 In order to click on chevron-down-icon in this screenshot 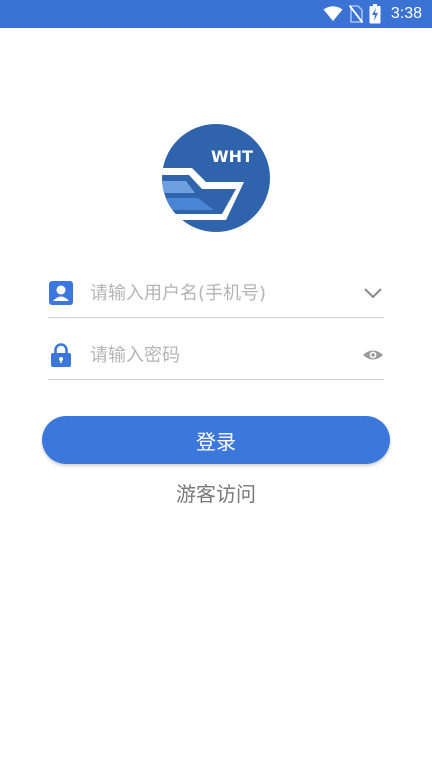, I will do `click(373, 293)`.